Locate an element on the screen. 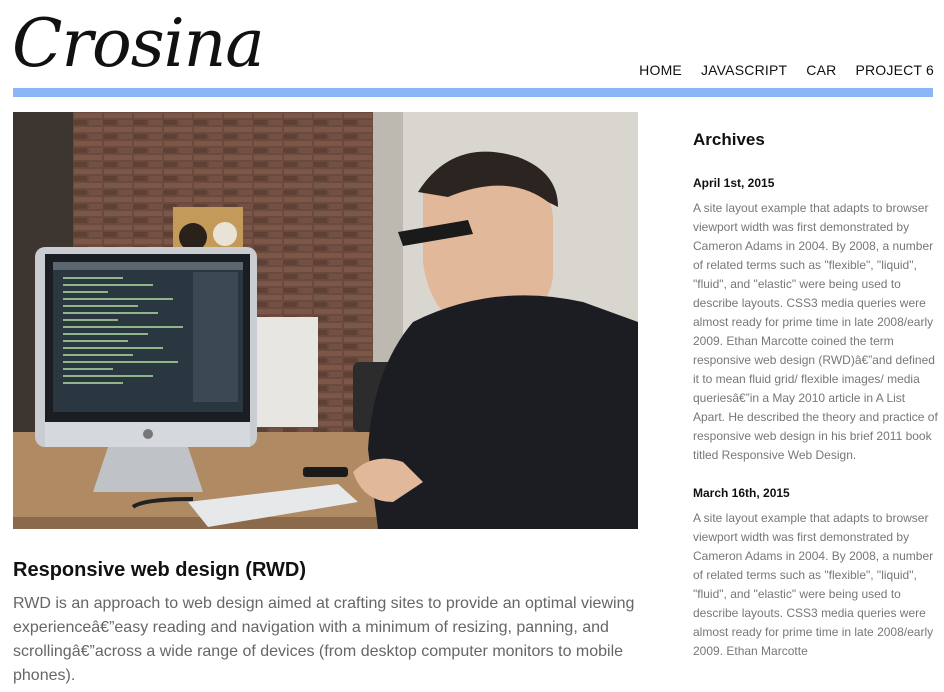 The height and width of the screenshot is (692, 944). main-nav: HOME JAVASCRIPT CAR PROJECT 6 is located at coordinates (786, 70).